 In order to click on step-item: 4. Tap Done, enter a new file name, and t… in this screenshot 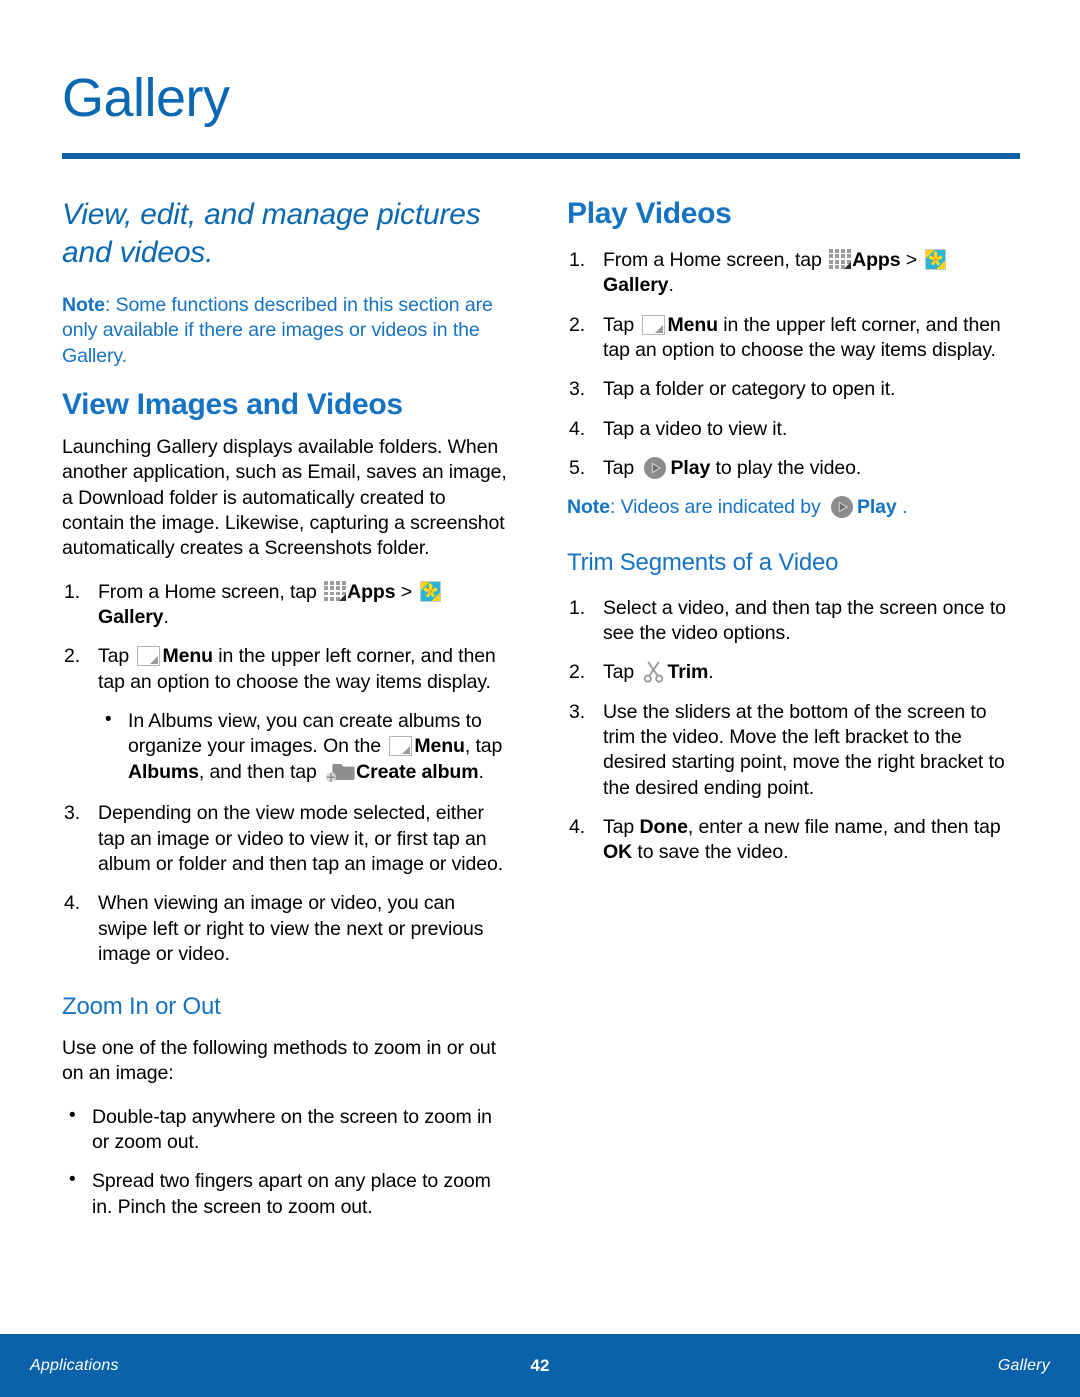, I will do `click(790, 840)`.